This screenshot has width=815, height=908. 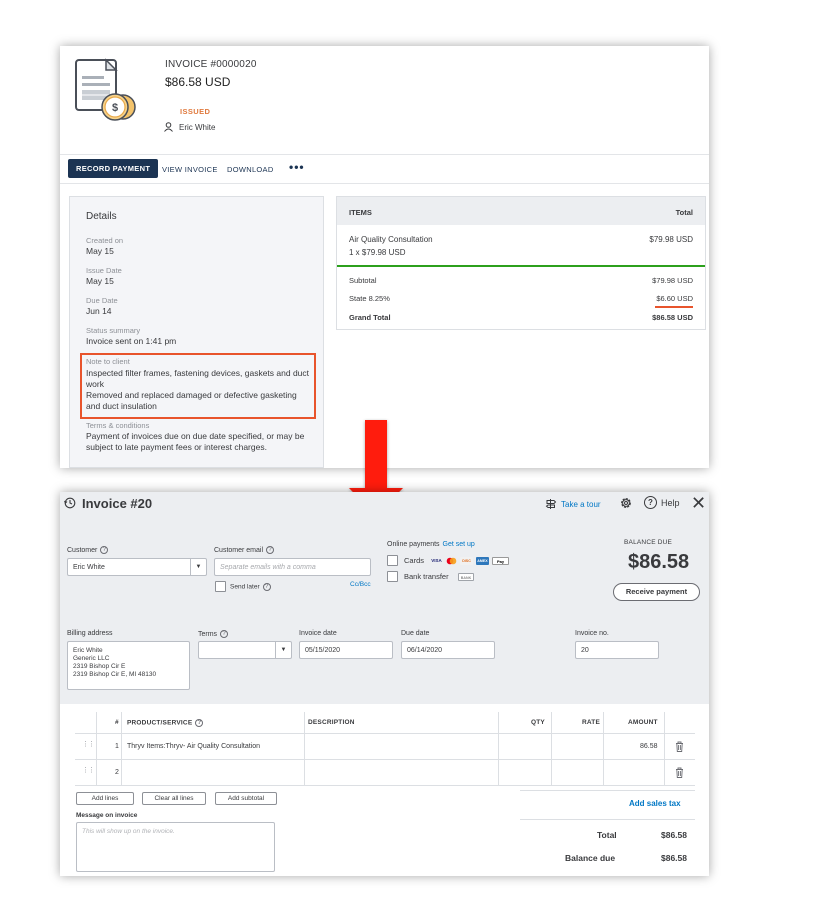 What do you see at coordinates (297, 167) in the screenshot?
I see `more-options-button: •••` at bounding box center [297, 167].